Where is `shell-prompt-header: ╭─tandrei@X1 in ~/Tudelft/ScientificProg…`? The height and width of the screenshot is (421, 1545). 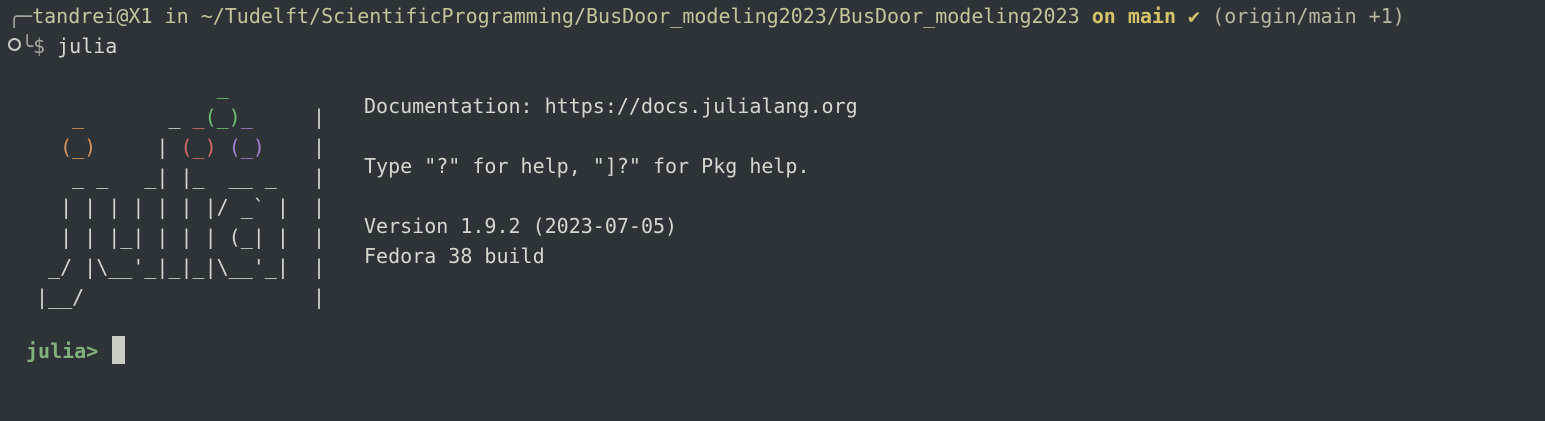
shell-prompt-header: ╭─tandrei@X1 in ~/Tudelft/ScientificProg… is located at coordinates (706, 16).